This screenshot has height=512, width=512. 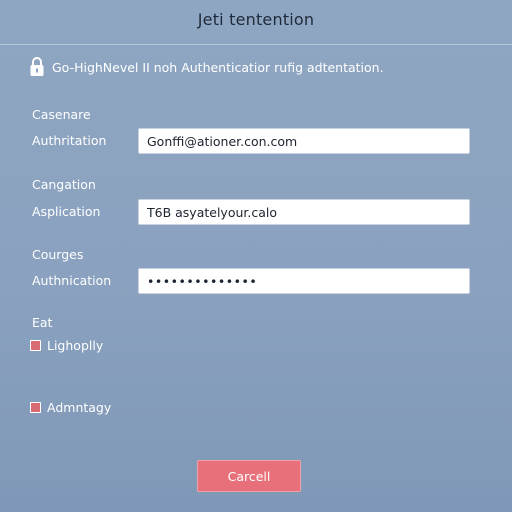 What do you see at coordinates (35, 407) in the screenshot?
I see `checkbox-admntagy` at bounding box center [35, 407].